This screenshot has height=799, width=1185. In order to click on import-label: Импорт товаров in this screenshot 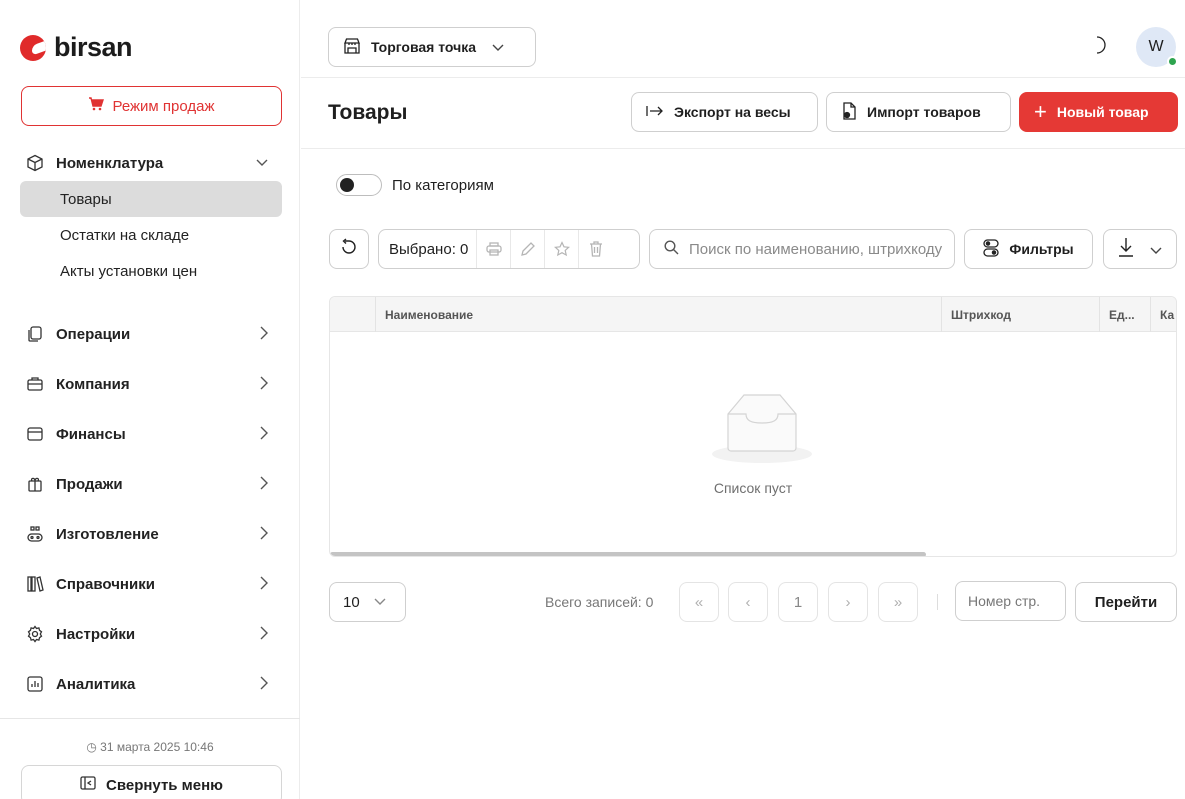, I will do `click(924, 112)`.